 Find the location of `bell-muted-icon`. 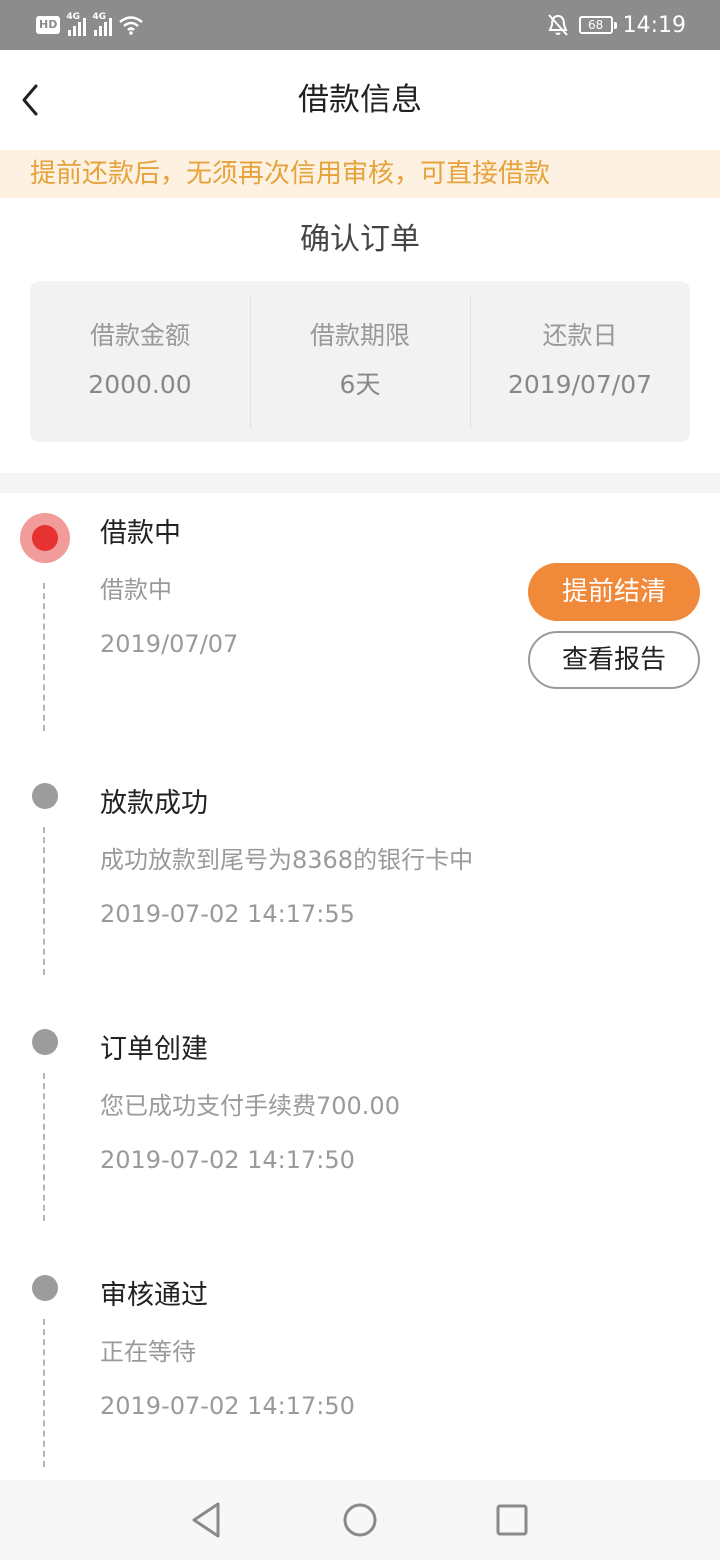

bell-muted-icon is located at coordinates (557, 25).